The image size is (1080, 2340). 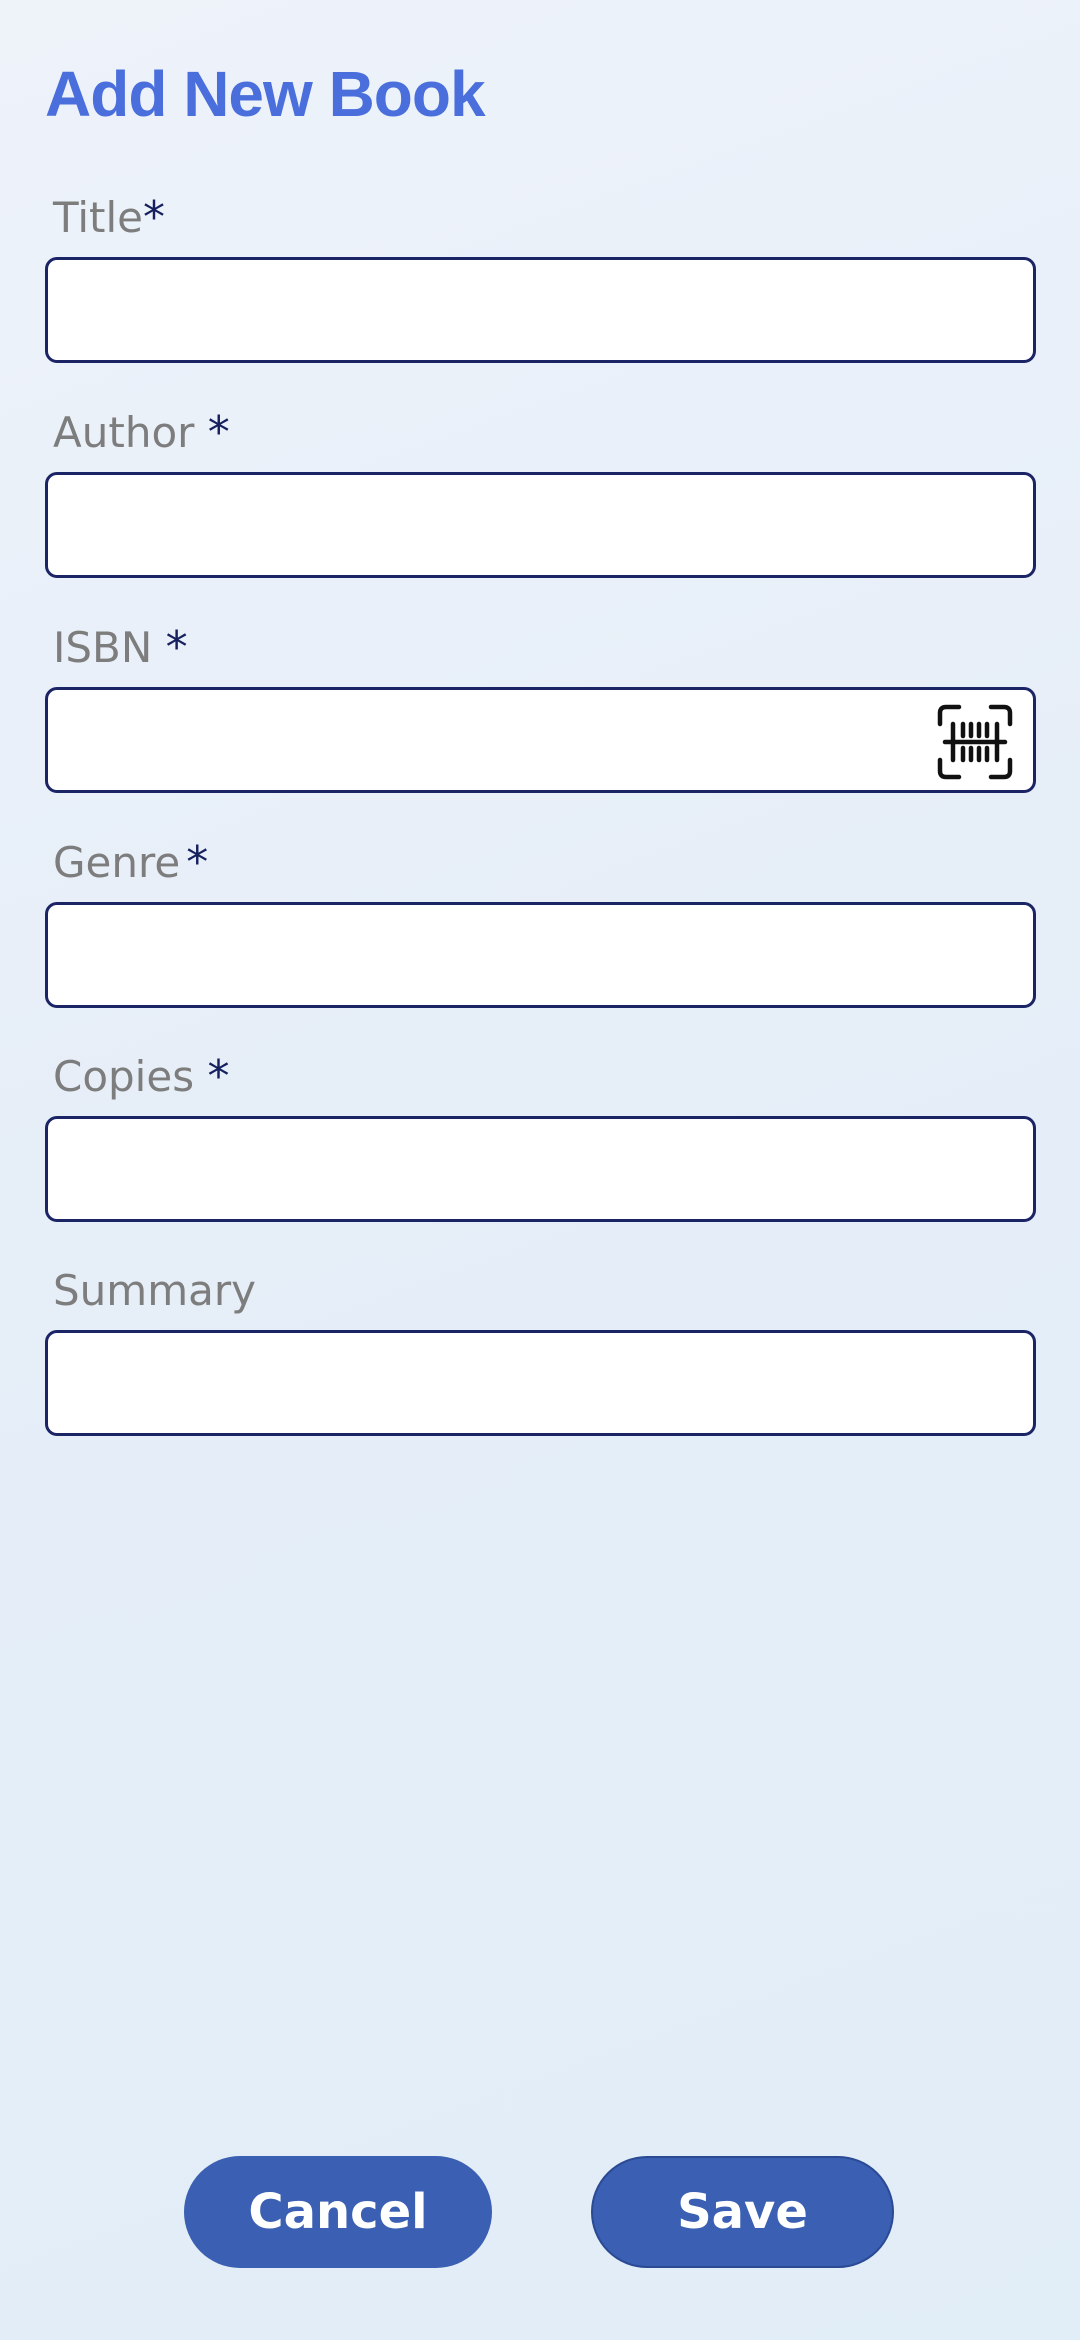 What do you see at coordinates (544, 433) in the screenshot?
I see `author-label: Author *` at bounding box center [544, 433].